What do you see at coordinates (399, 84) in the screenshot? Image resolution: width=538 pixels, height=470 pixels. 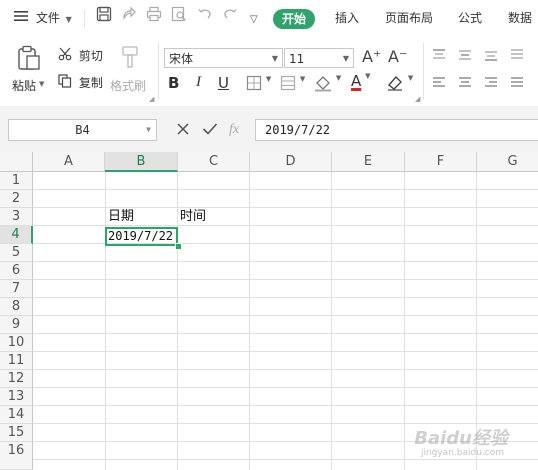 I see `clear-button: ▼` at bounding box center [399, 84].